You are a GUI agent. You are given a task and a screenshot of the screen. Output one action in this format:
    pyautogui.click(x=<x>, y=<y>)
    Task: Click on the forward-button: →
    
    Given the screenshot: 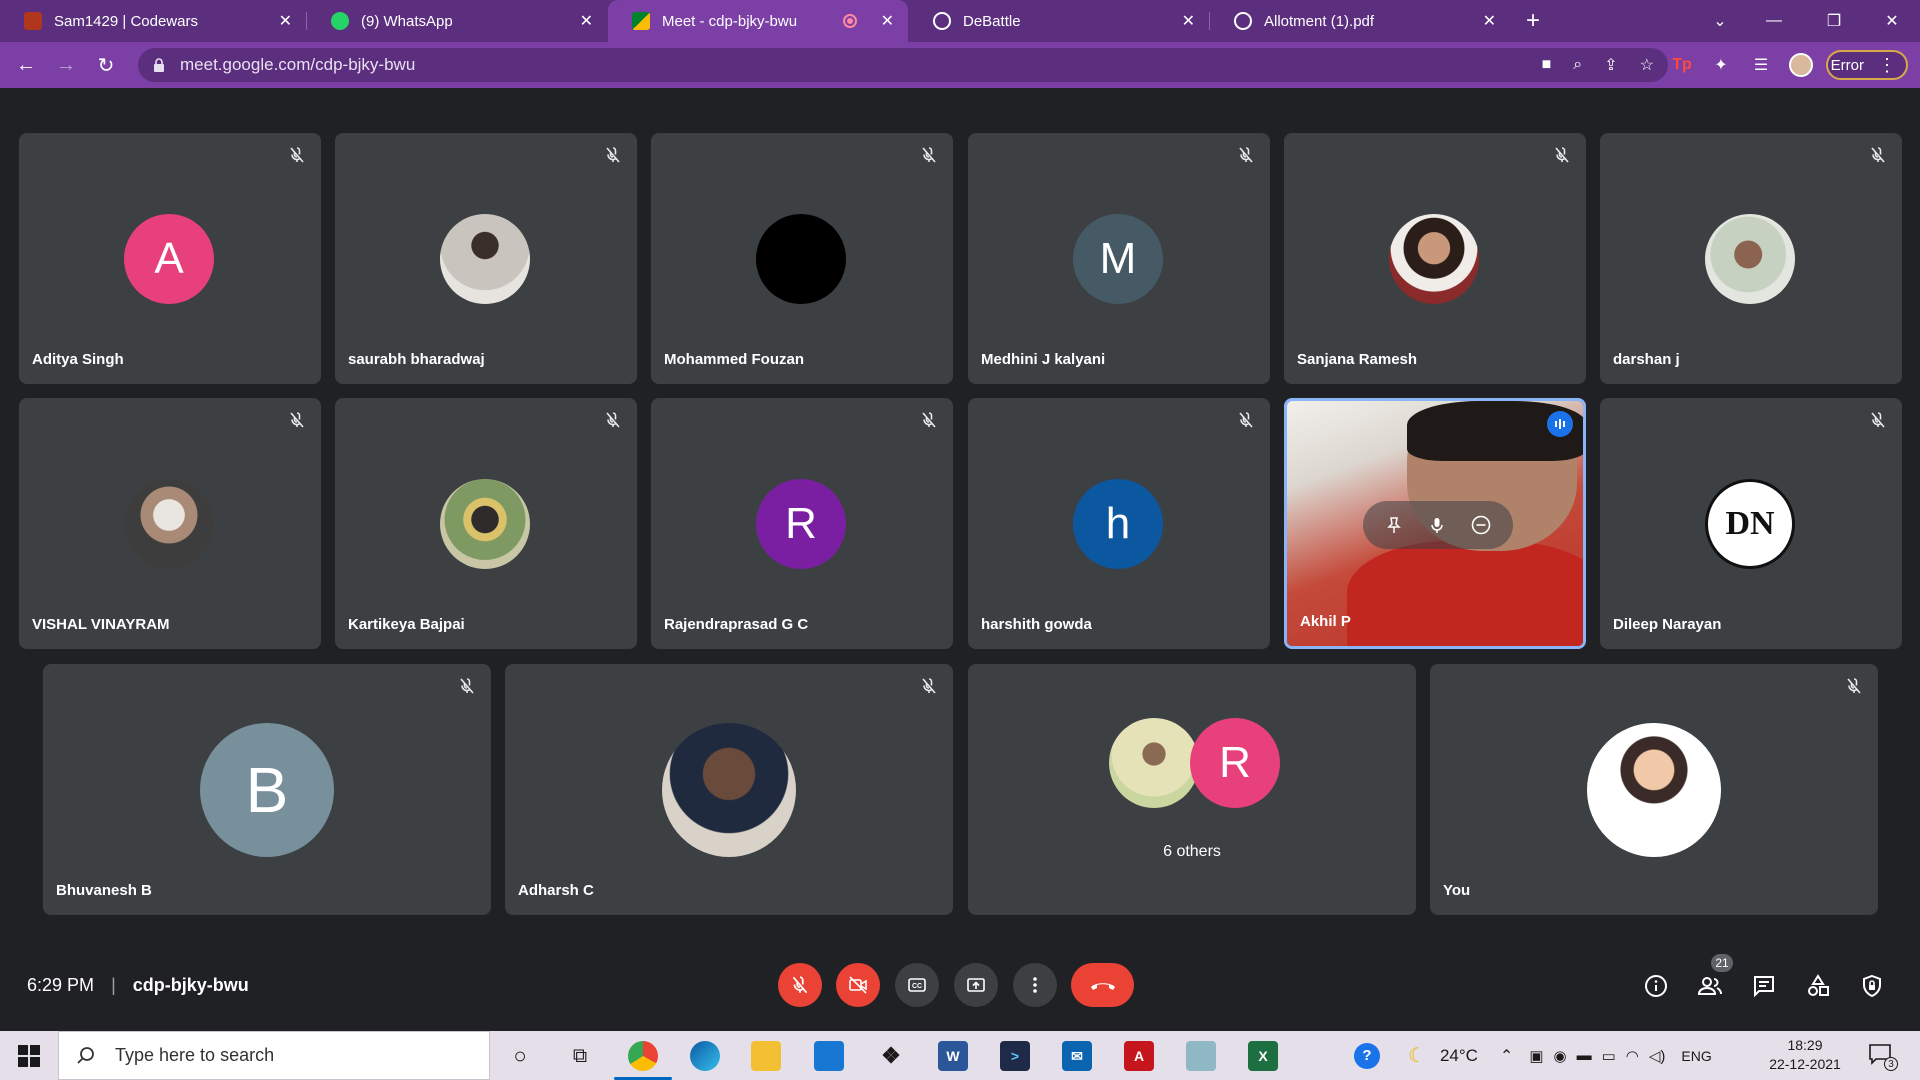 What is the action you would take?
    pyautogui.click(x=66, y=65)
    